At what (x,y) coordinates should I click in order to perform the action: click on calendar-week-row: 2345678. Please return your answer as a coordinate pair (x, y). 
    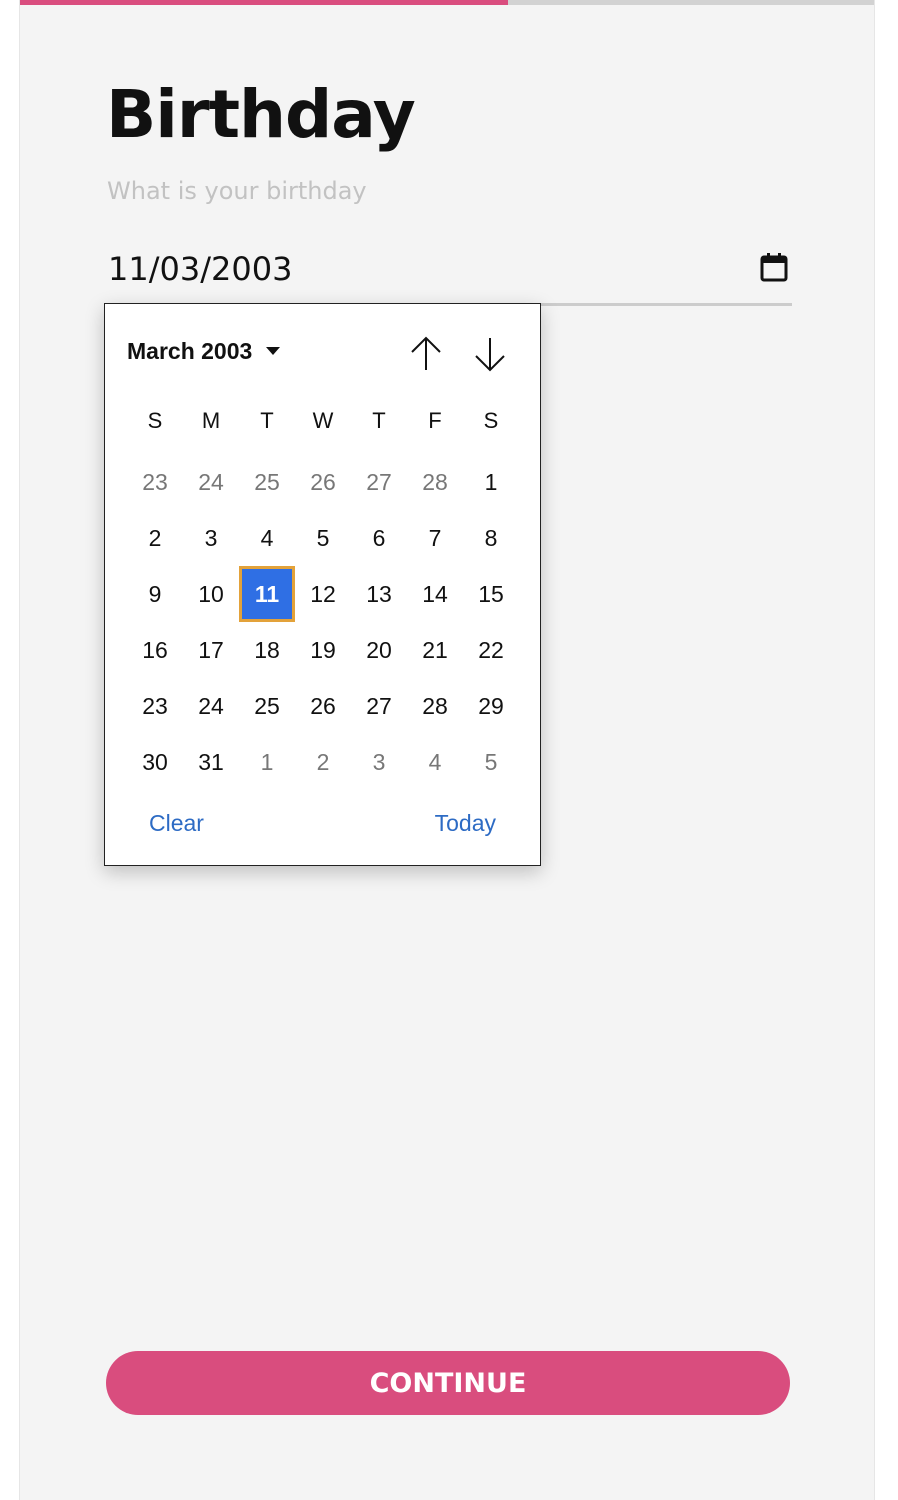
    Looking at the image, I should click on (323, 538).